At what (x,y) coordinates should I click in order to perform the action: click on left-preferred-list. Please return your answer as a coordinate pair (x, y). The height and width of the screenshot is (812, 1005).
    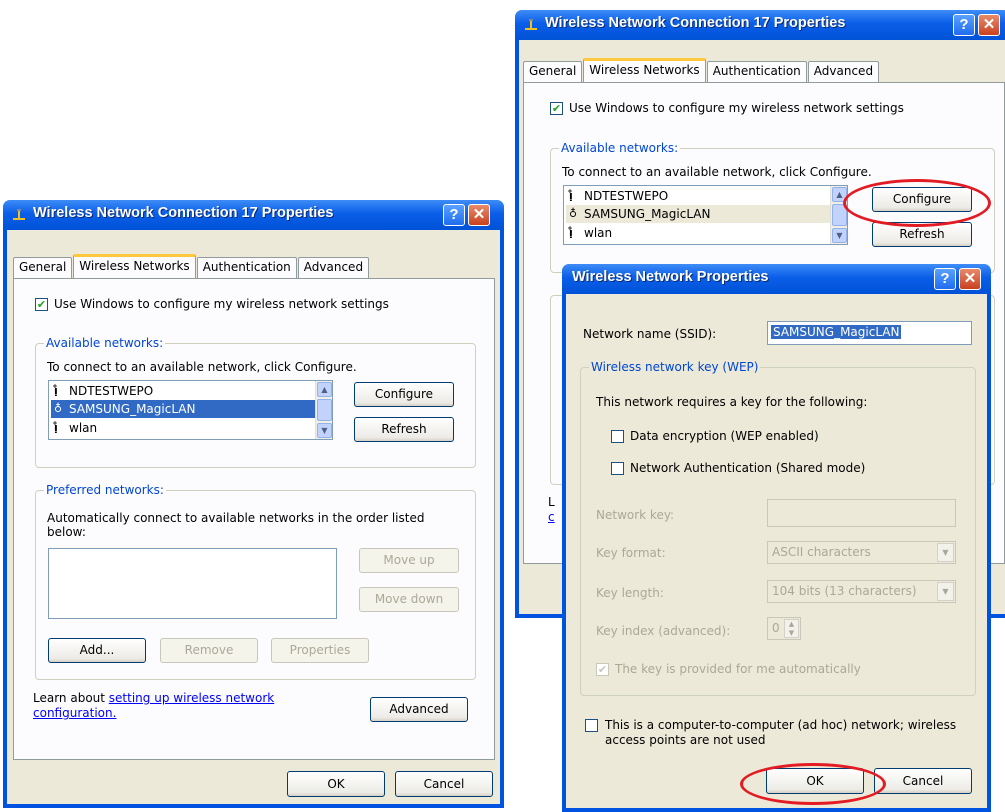
    Looking at the image, I should click on (192, 583).